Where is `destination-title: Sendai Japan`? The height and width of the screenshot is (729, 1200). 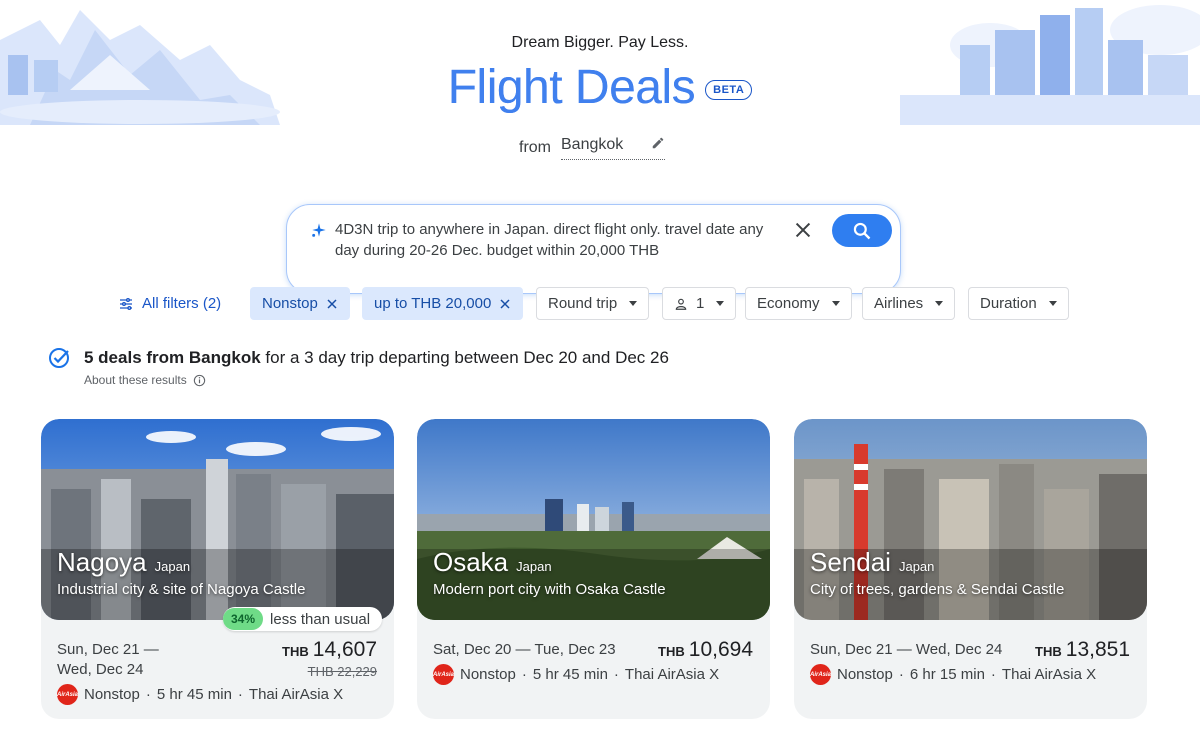
destination-title: Sendai Japan is located at coordinates (872, 562).